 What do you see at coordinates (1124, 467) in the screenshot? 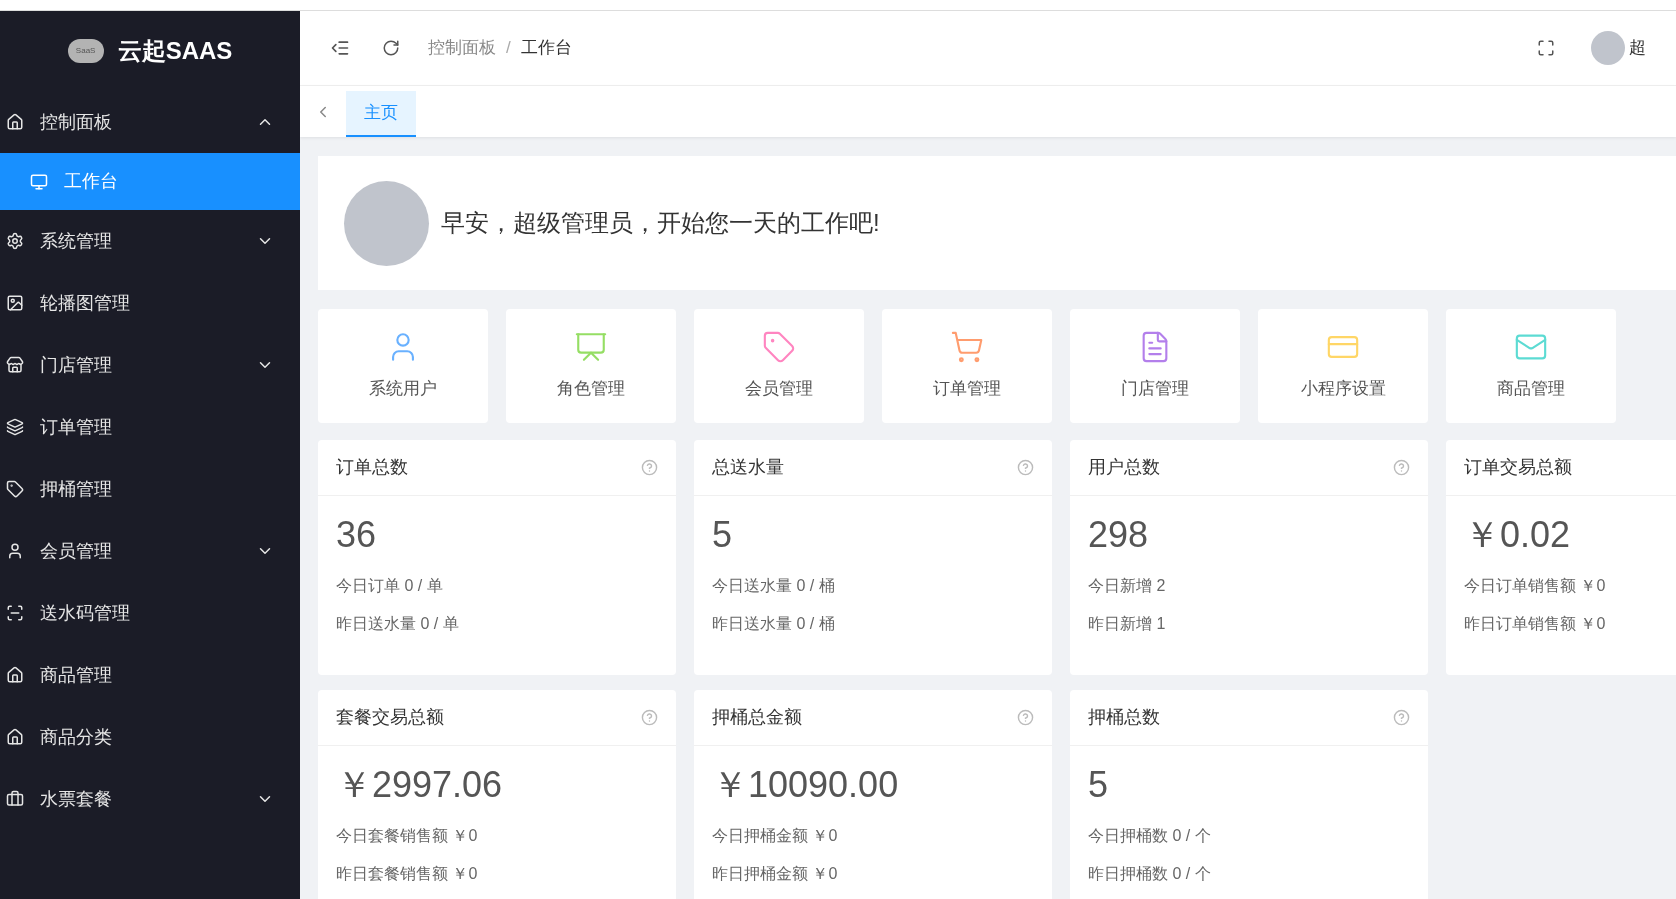
I see `card-title: 用户总数` at bounding box center [1124, 467].